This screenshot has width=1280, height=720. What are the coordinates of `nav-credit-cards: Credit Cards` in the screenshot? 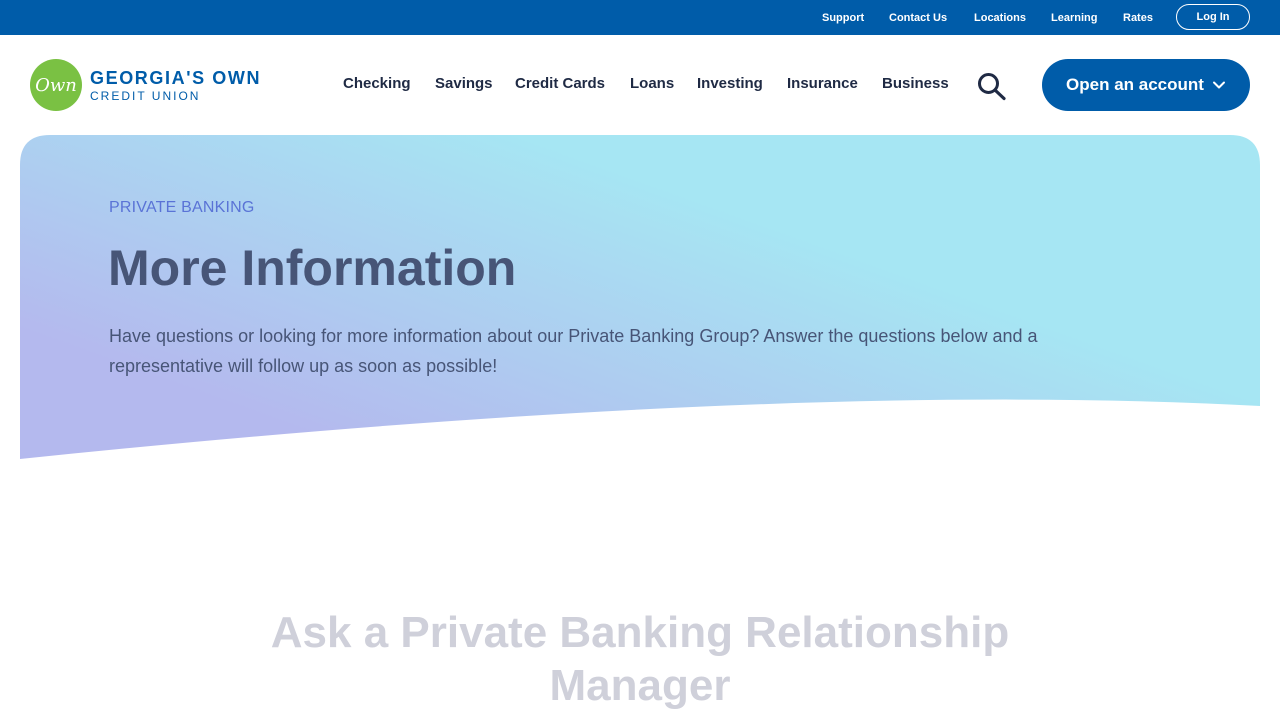 It's located at (560, 83).